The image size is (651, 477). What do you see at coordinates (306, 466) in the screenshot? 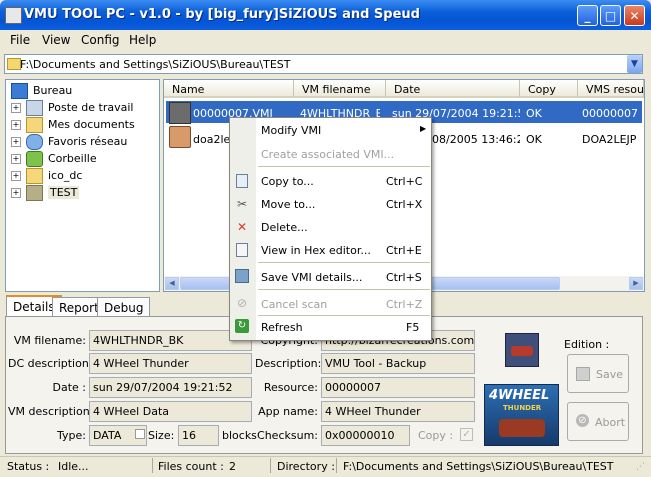
I see `directory-label: Directory :` at bounding box center [306, 466].